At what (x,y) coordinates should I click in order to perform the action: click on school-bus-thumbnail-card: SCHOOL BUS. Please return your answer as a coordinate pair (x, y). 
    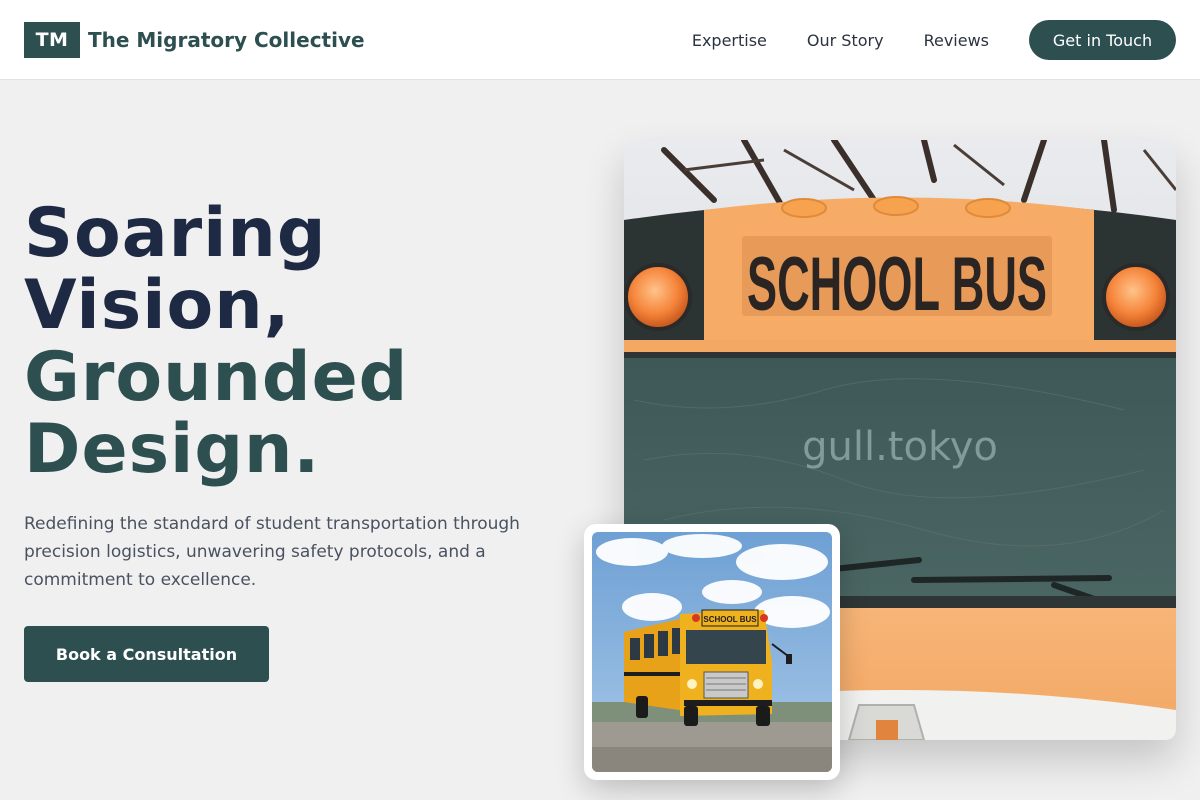
    Looking at the image, I should click on (712, 652).